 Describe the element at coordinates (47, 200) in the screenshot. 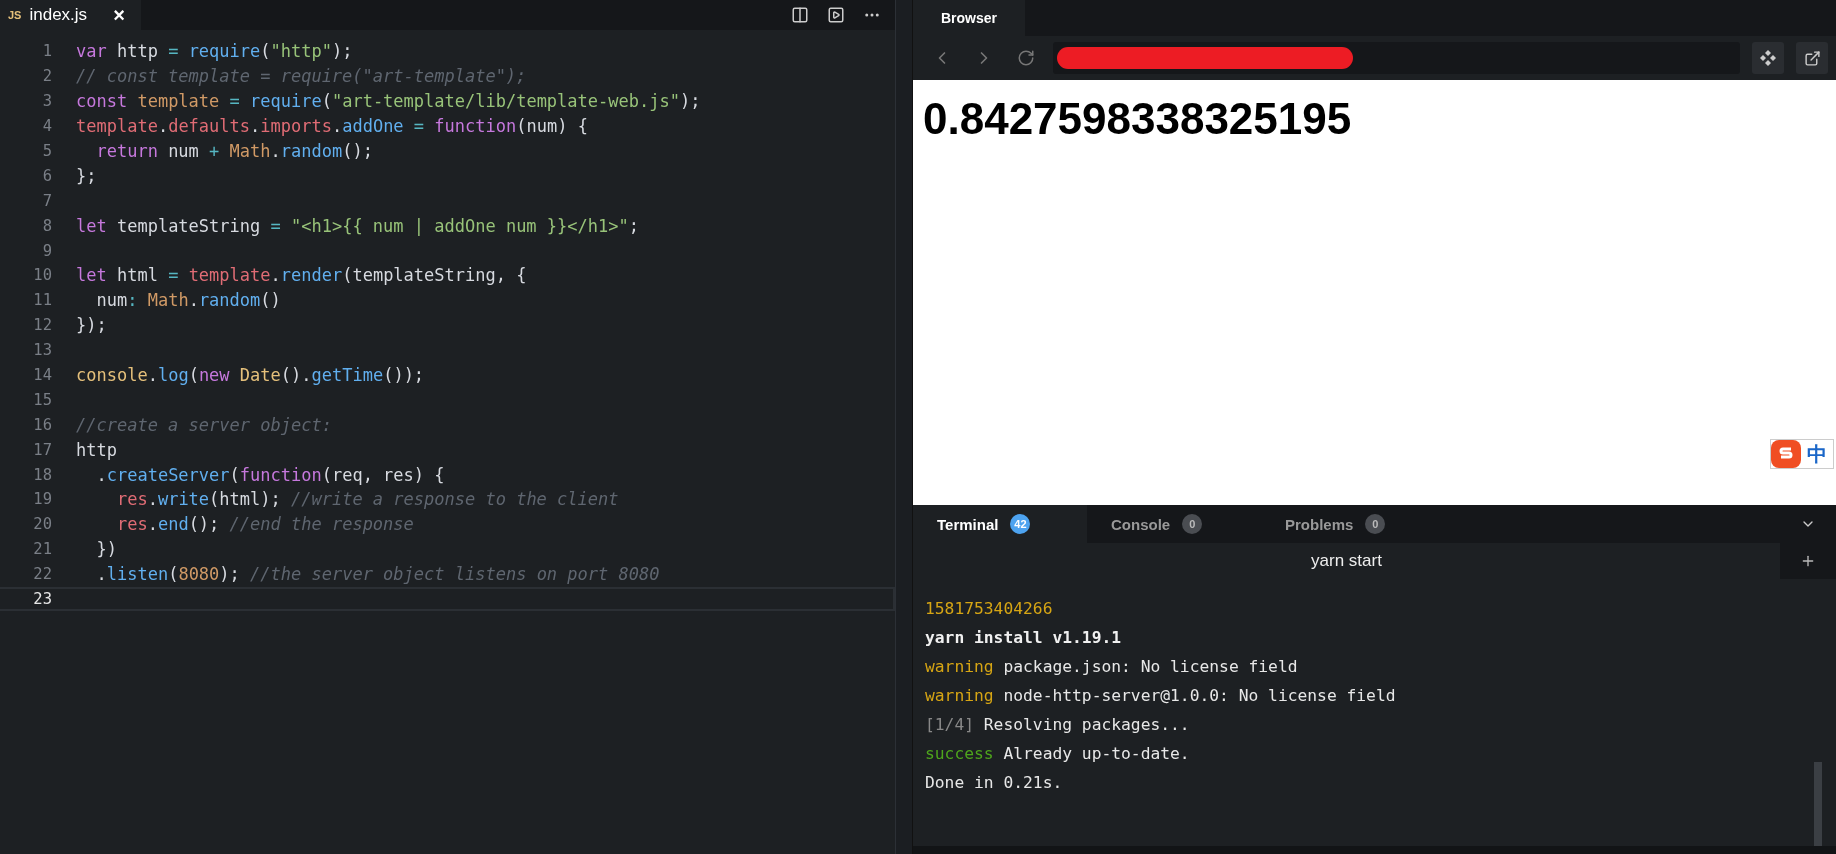

I see `line-number: 7` at that location.